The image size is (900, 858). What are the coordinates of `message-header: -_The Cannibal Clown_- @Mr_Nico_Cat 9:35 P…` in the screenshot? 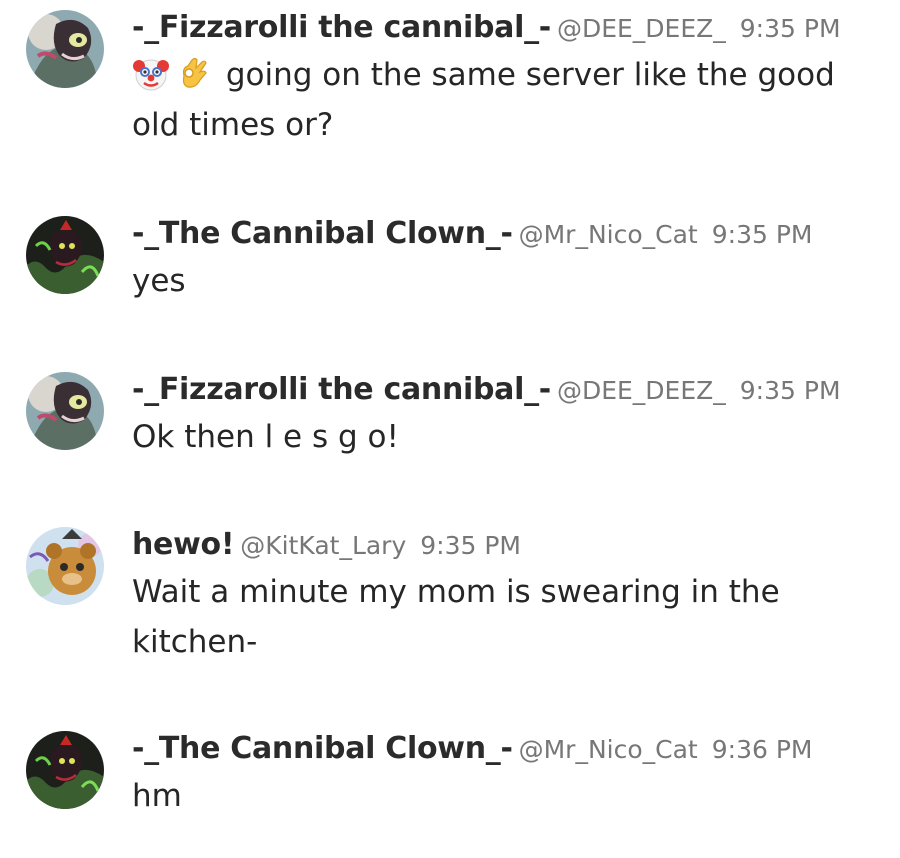 It's located at (472, 234).